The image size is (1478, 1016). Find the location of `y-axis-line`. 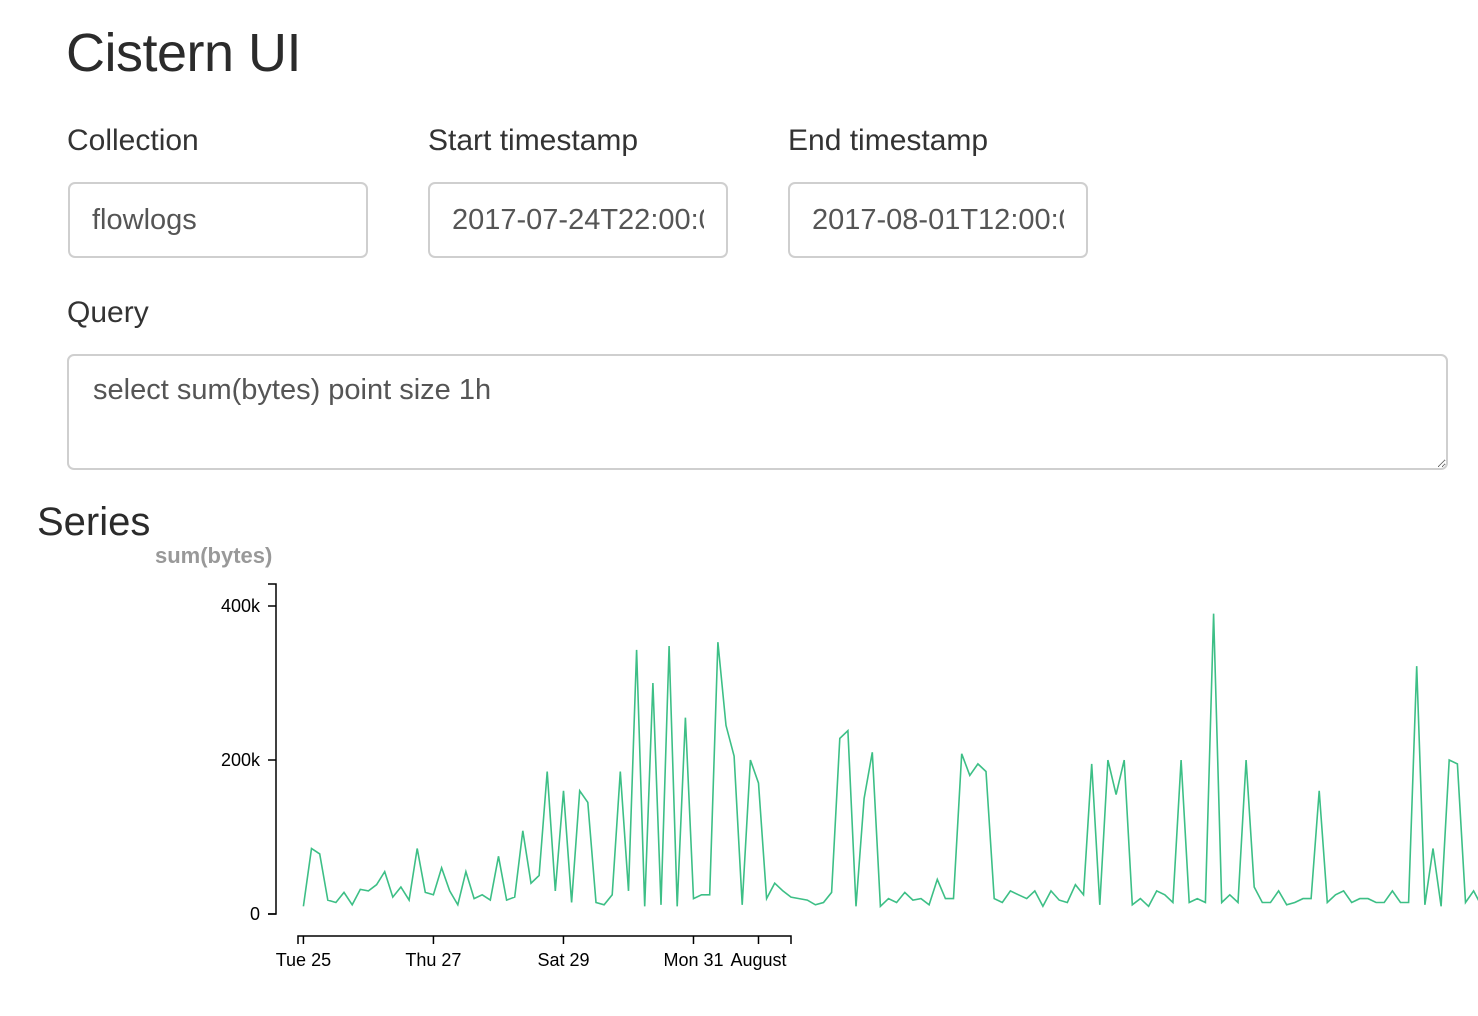

y-axis-line is located at coordinates (272, 749).